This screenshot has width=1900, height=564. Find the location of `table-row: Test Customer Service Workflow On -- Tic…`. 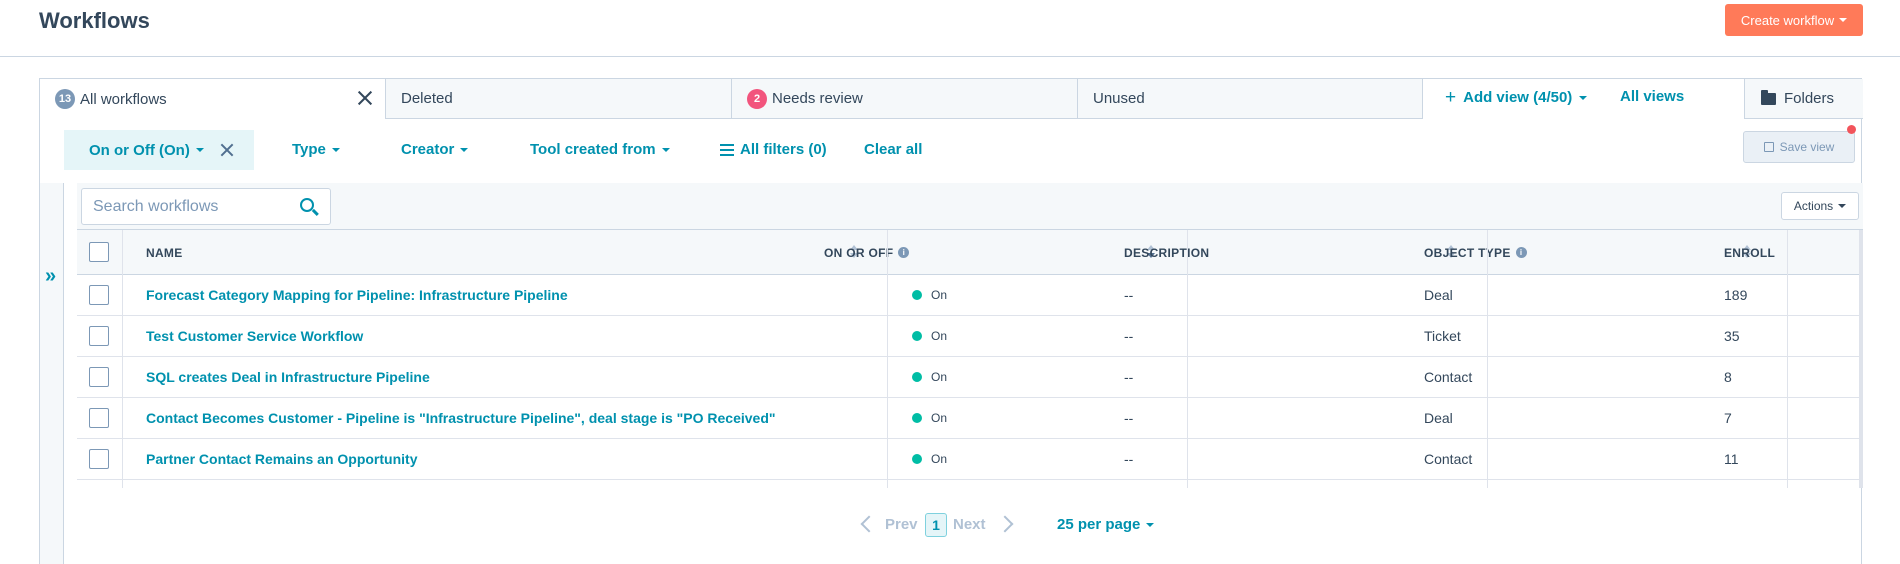

table-row: Test Customer Service Workflow On -- Tic… is located at coordinates (970, 336).